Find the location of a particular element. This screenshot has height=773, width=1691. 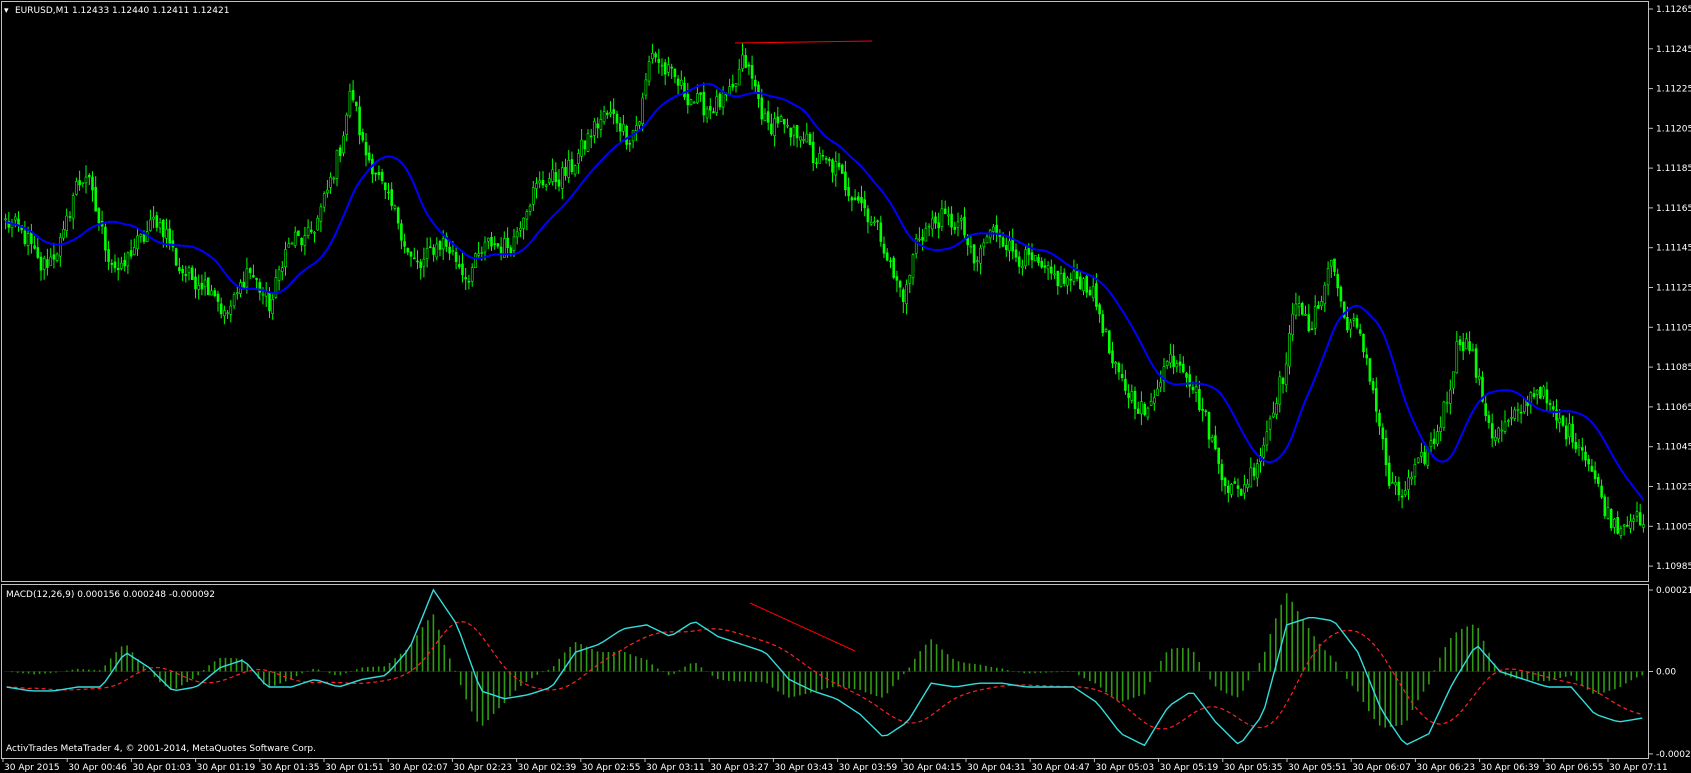

time-tick-label: 30 Apr 02:39 is located at coordinates (547, 768).